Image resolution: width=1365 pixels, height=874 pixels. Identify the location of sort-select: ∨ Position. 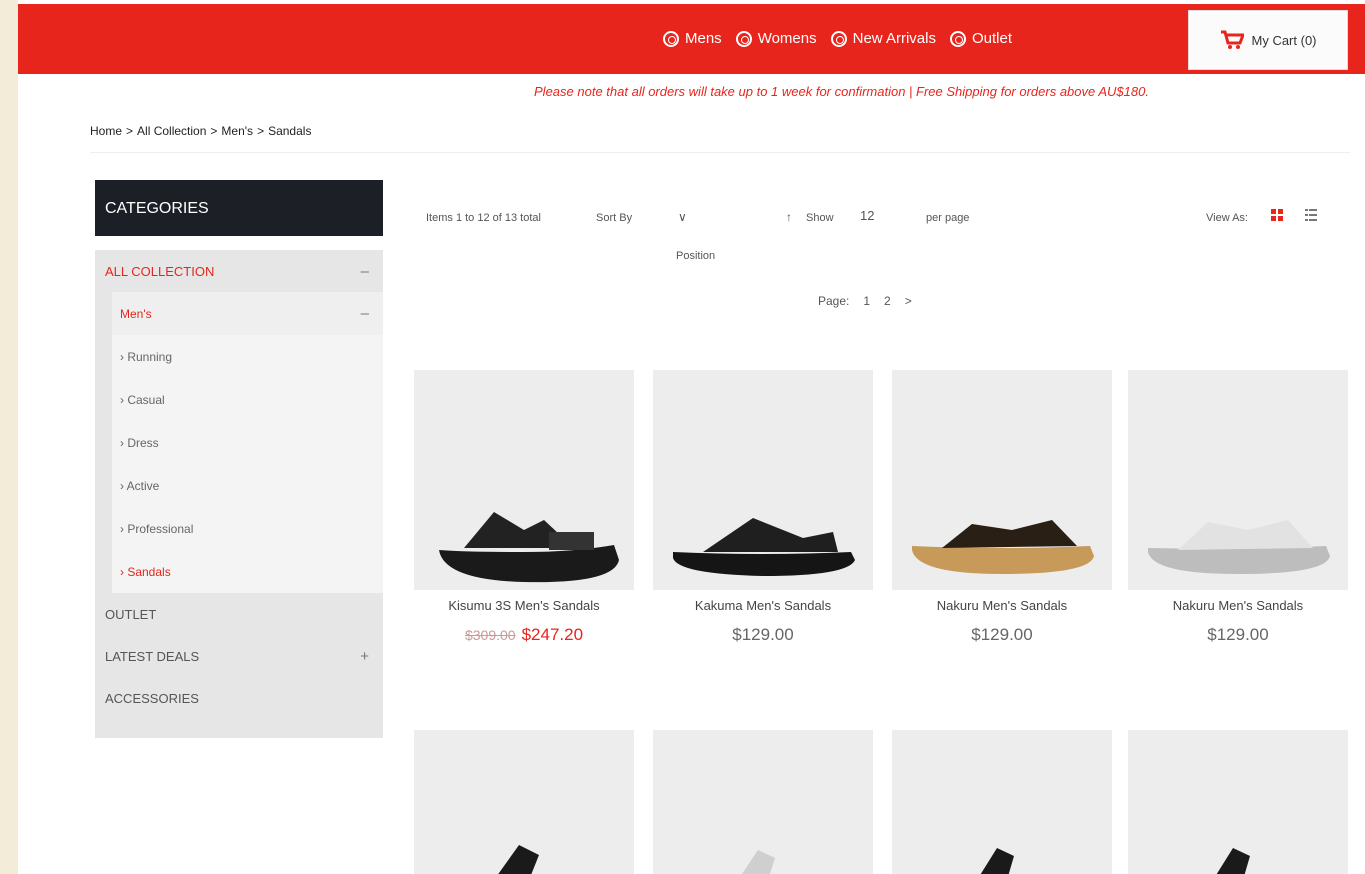
(728, 236).